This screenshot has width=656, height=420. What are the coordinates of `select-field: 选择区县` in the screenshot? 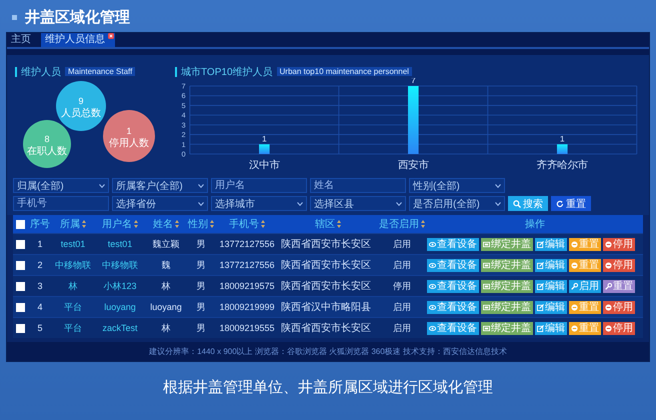 It's located at (358, 203).